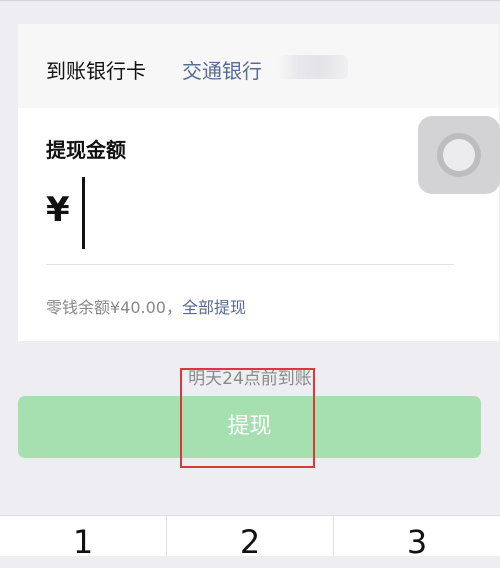 The height and width of the screenshot is (568, 500). I want to click on keypad-key-2: 2, so click(250, 538).